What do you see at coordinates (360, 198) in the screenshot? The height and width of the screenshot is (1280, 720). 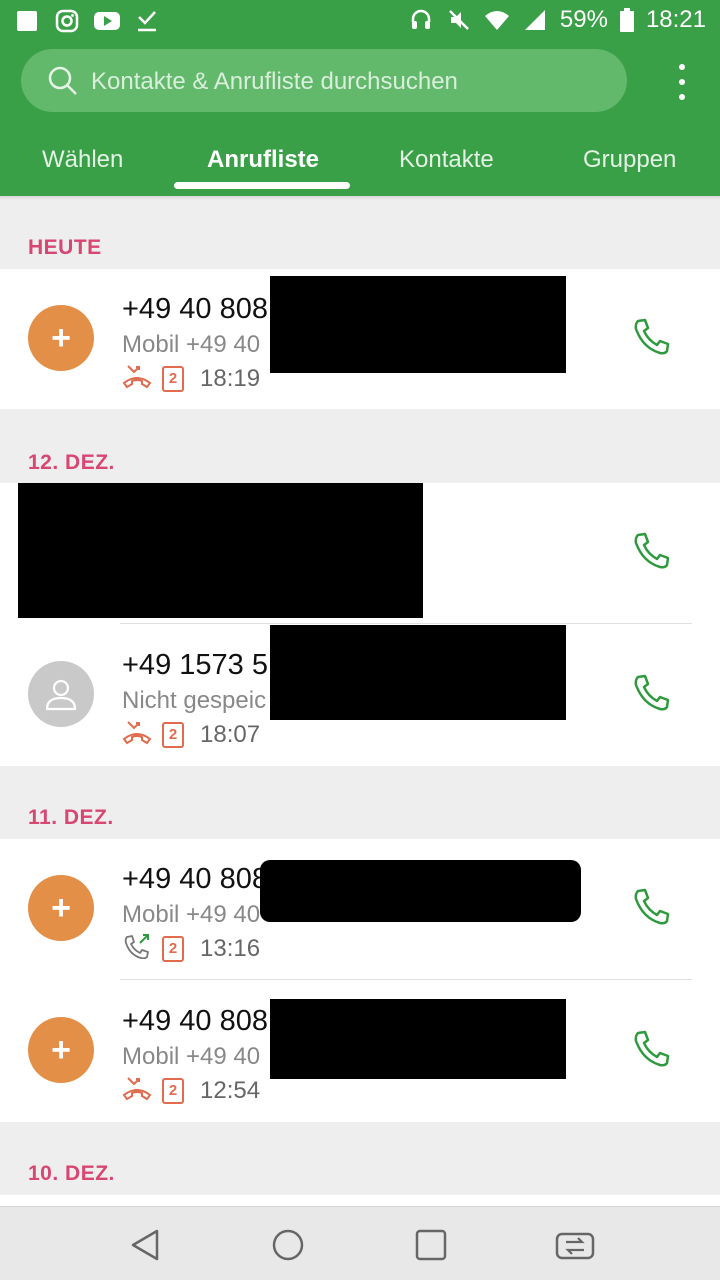 I see `app-bar-shadow` at bounding box center [360, 198].